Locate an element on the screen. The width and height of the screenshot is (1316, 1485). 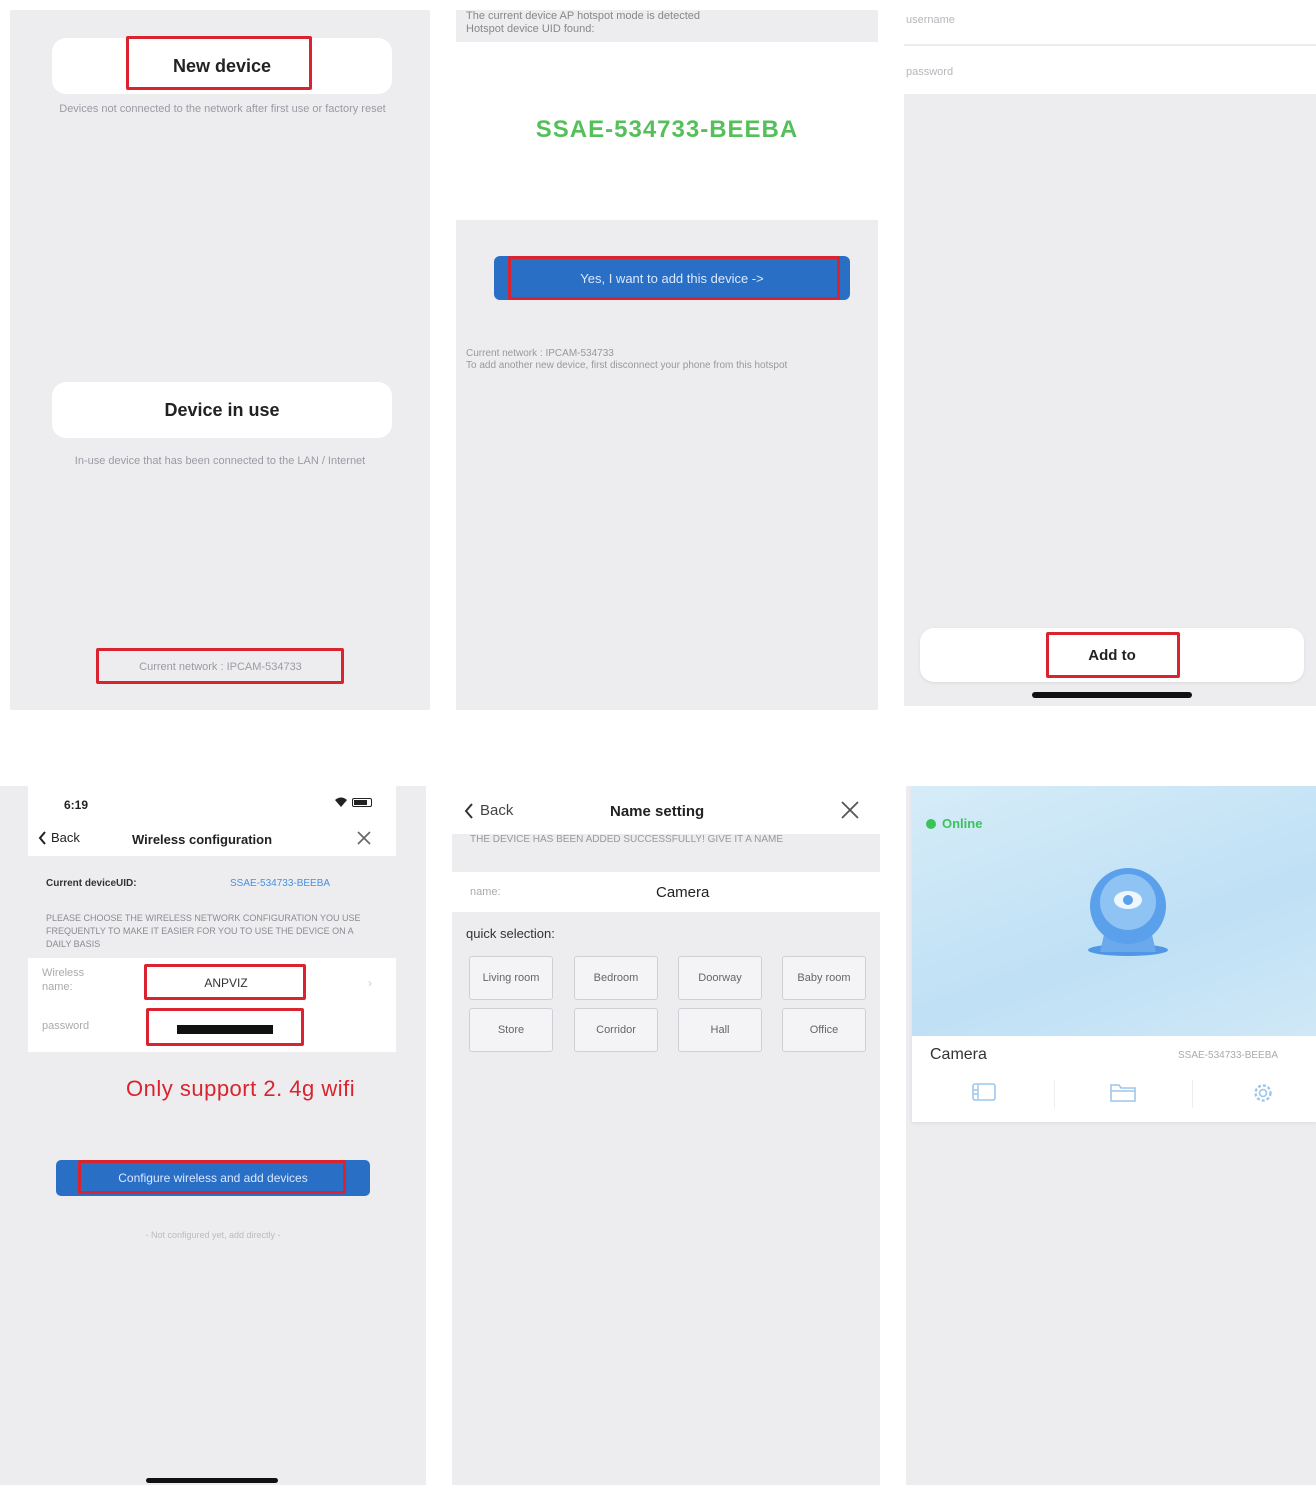
current-uid-label: Current deviceUID: is located at coordinates (91, 883).